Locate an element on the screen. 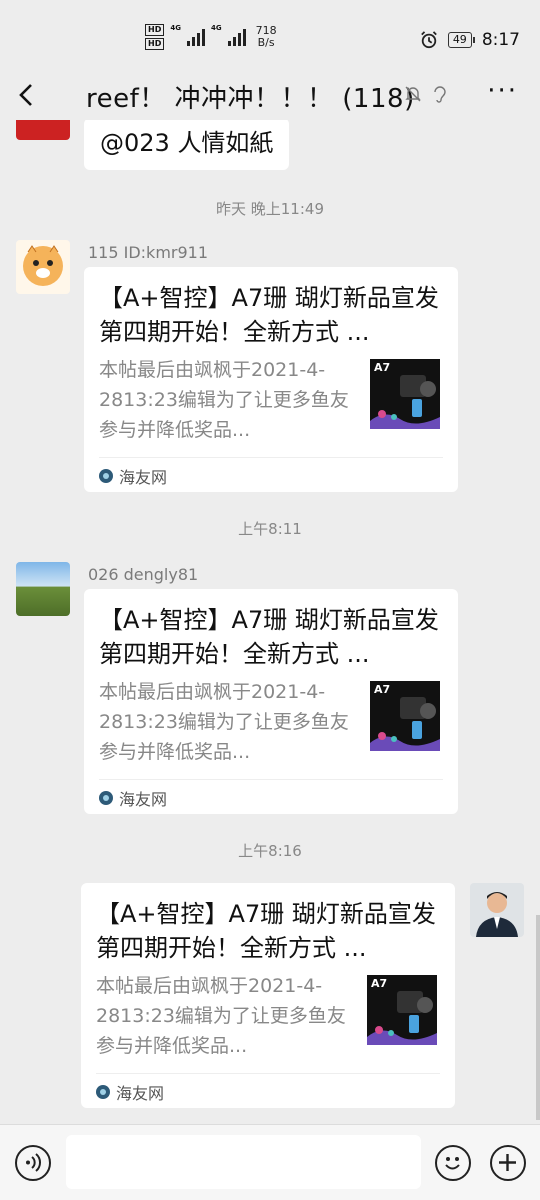  more-options-button: ··· is located at coordinates (502, 91).